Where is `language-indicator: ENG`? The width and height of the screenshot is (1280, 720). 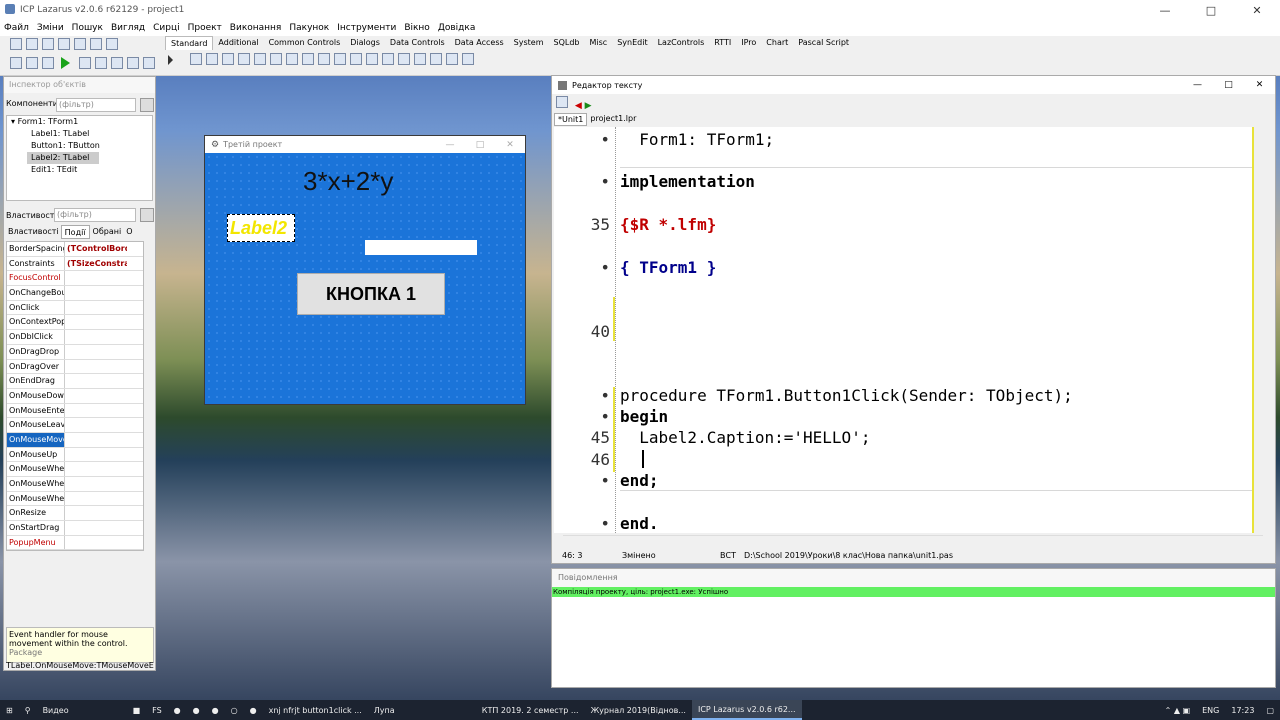 language-indicator: ENG is located at coordinates (1210, 710).